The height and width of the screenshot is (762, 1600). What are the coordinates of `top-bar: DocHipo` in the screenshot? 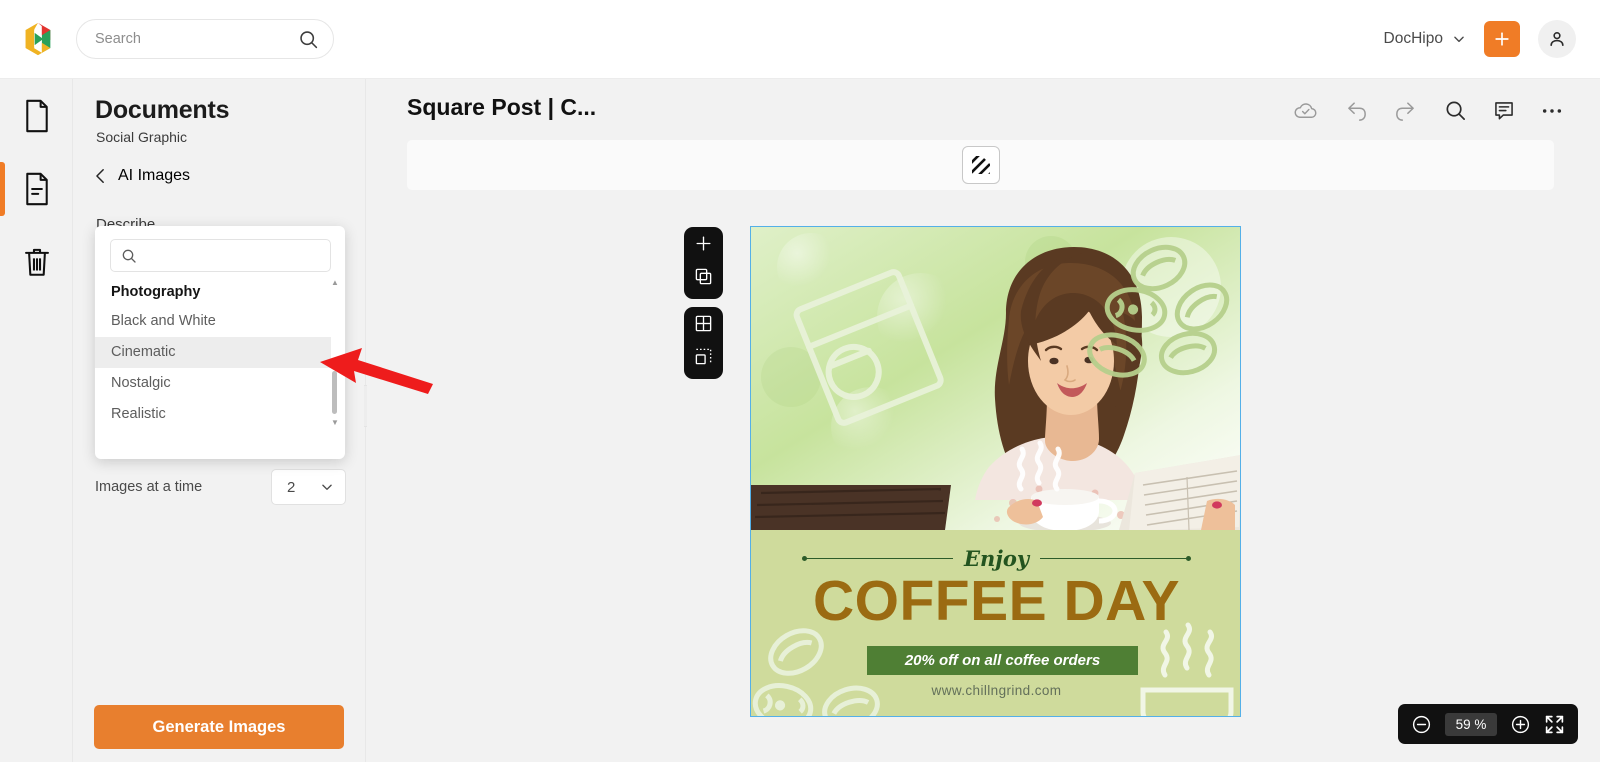 It's located at (800, 39).